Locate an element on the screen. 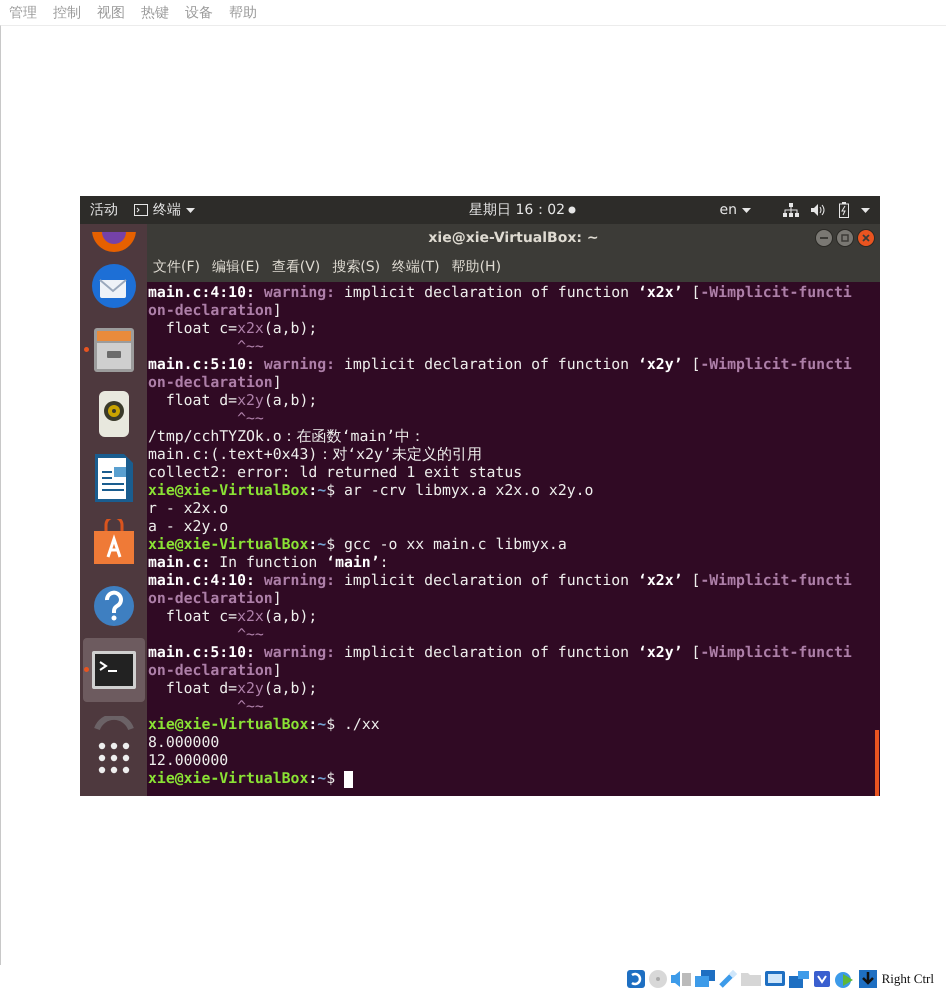 The width and height of the screenshot is (946, 992). window-title: xie@xie-VirtualBox: ~ is located at coordinates (513, 238).